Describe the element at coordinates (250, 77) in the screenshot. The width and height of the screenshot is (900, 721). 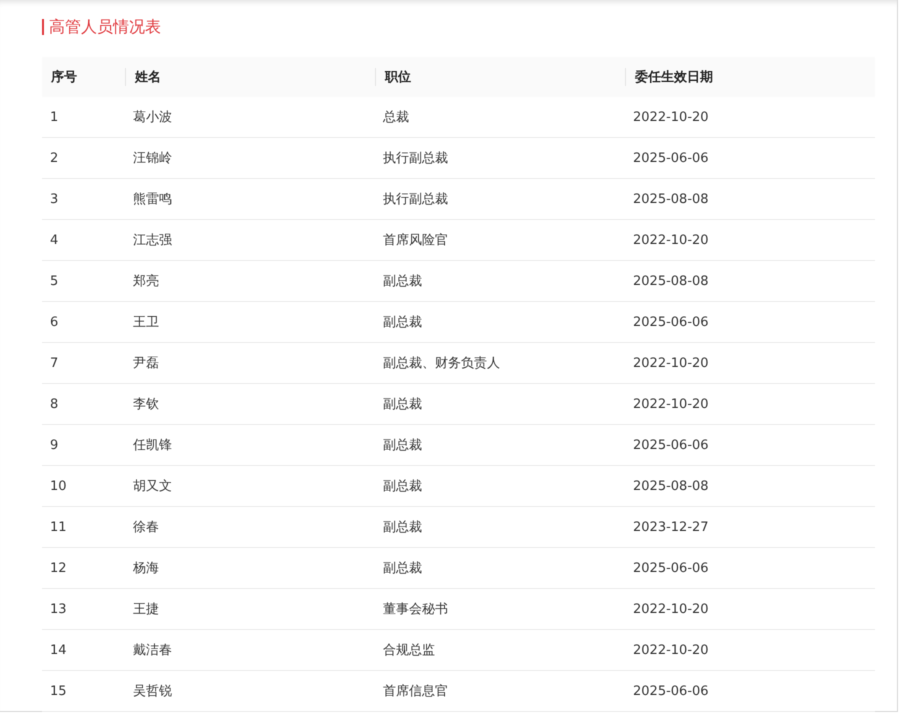
I see `column-header: 姓名` at that location.